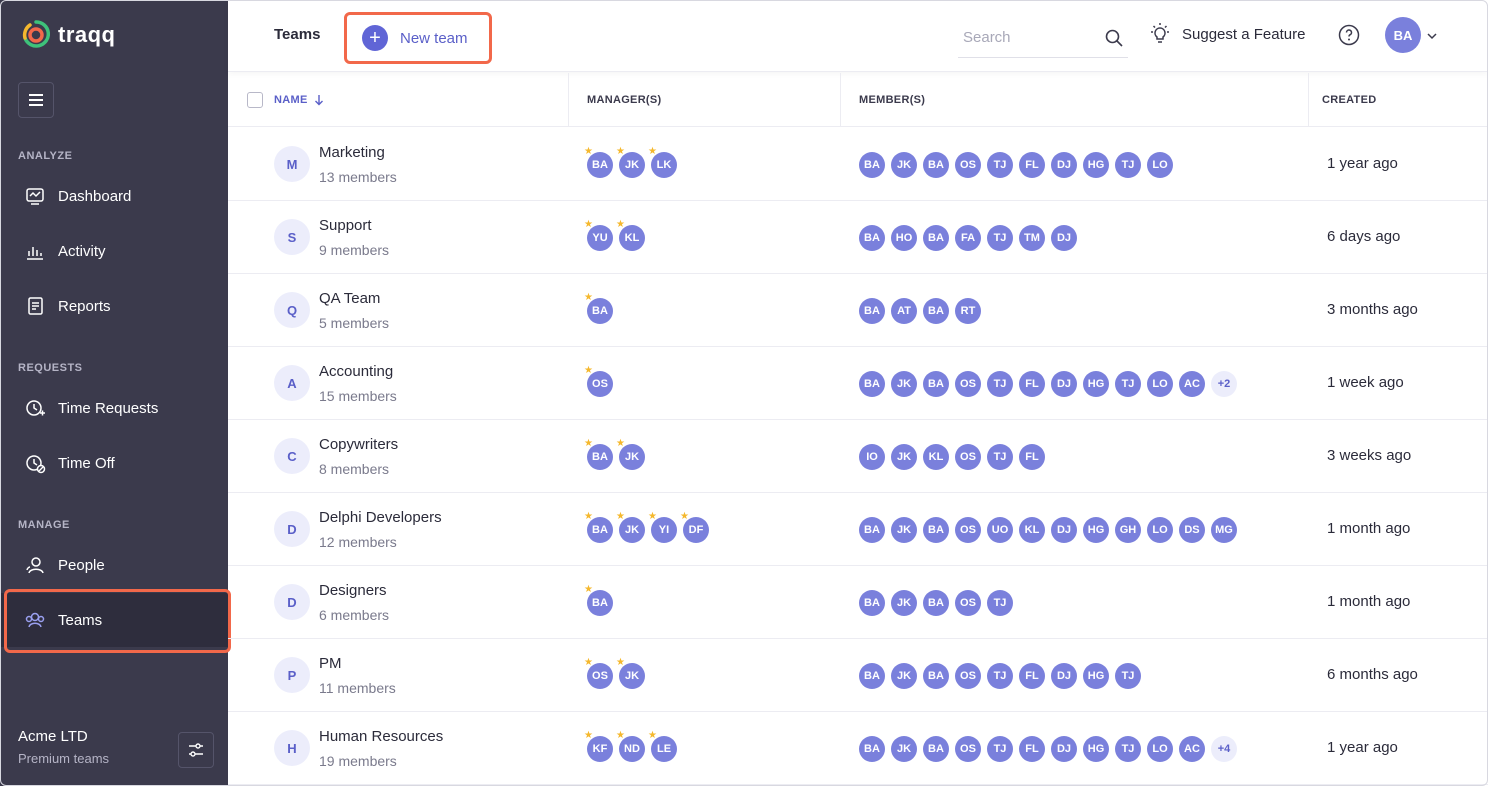  I want to click on search-input, so click(1033, 37).